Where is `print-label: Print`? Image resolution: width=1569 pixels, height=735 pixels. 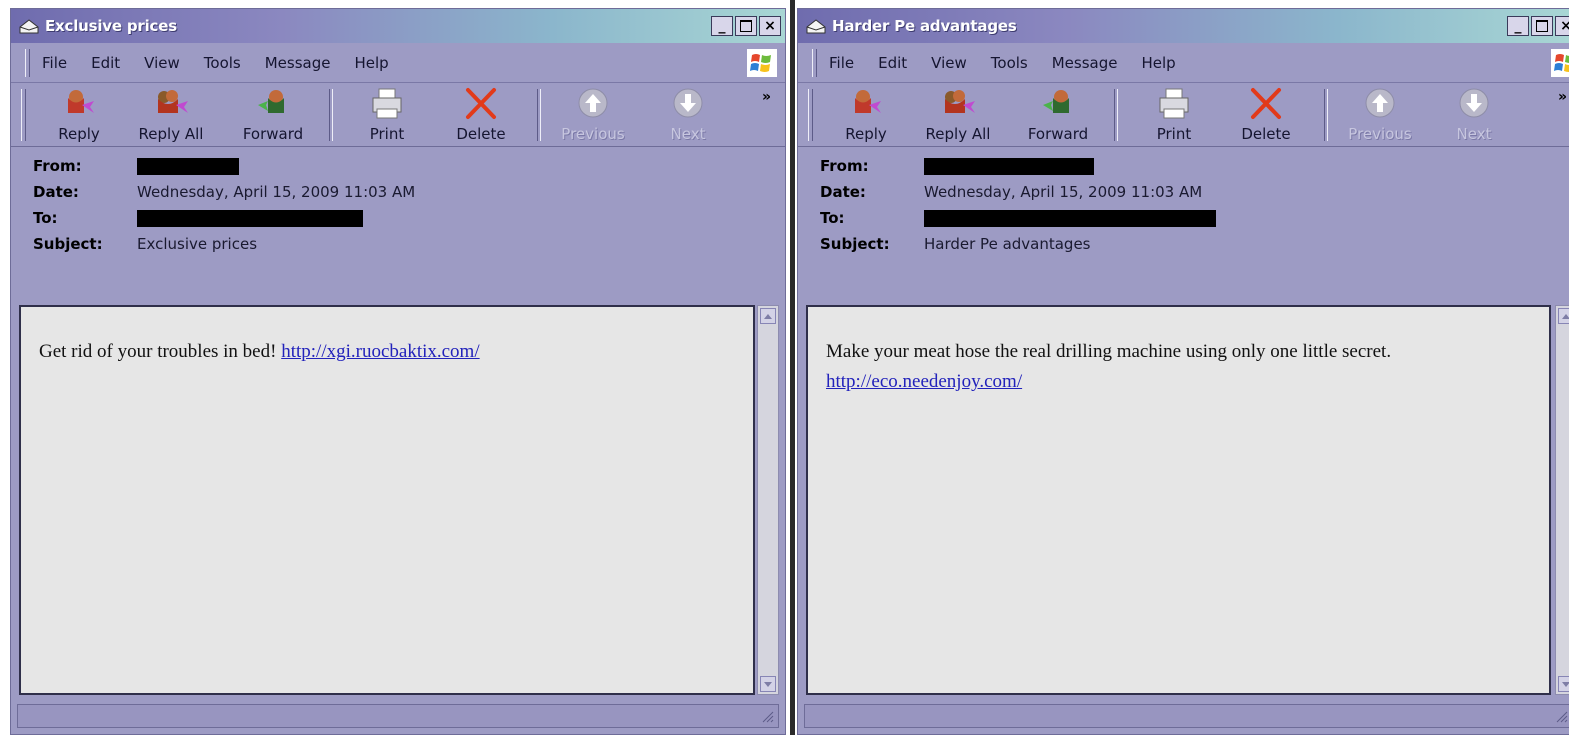 print-label: Print is located at coordinates (387, 134).